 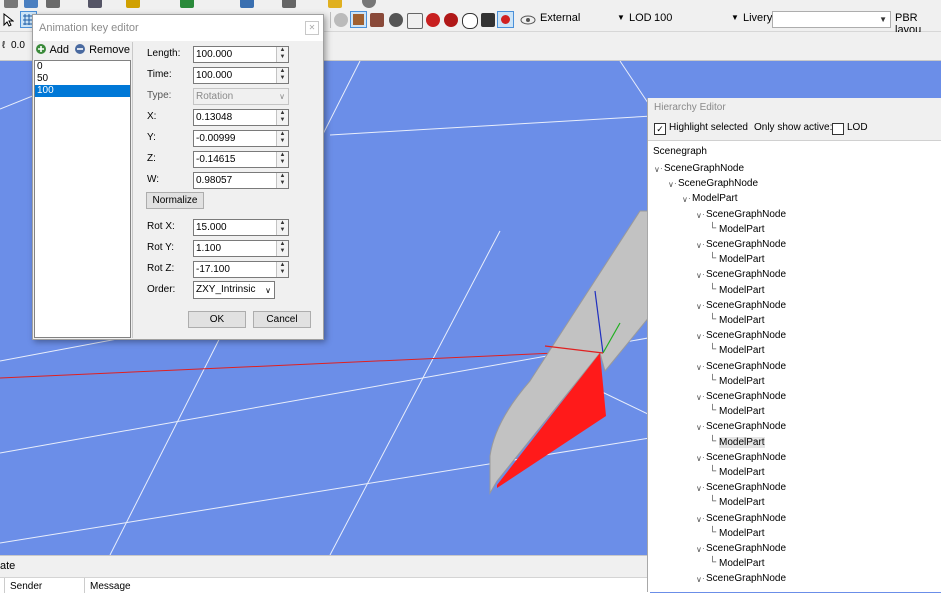 What do you see at coordinates (241, 54) in the screenshot?
I see `length-input: 100.000 ▲ ▼` at bounding box center [241, 54].